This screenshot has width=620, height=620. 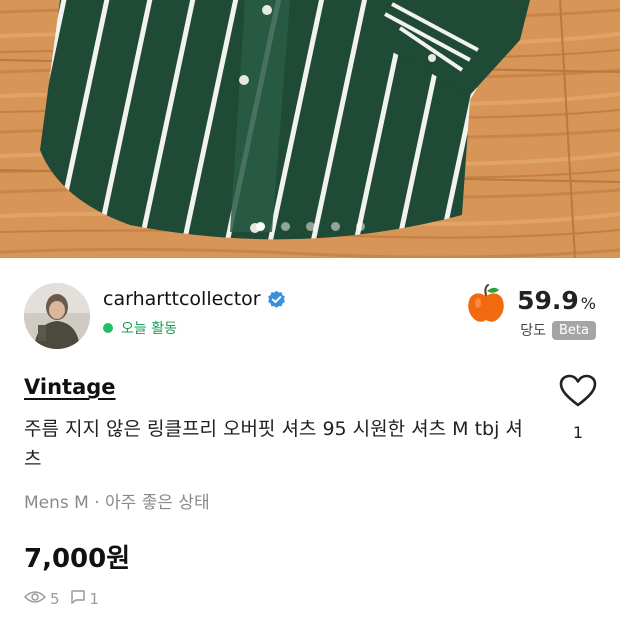 What do you see at coordinates (70, 387) in the screenshot?
I see `brand-link: Vintage` at bounding box center [70, 387].